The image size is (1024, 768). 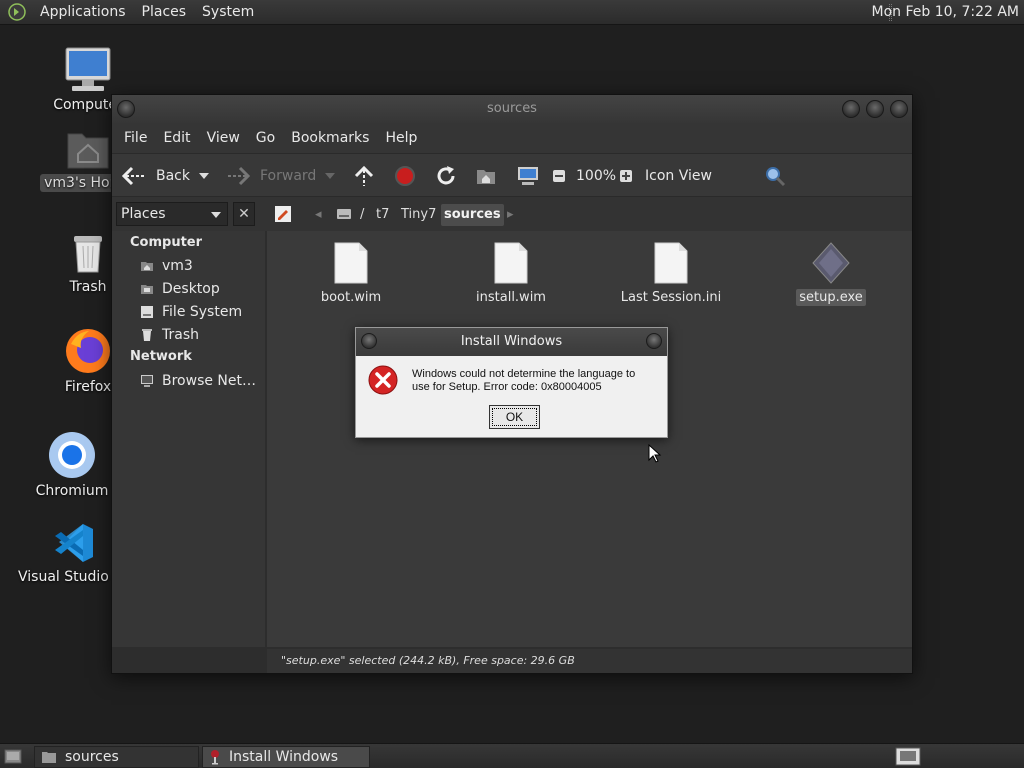 I want to click on search-button, so click(x=775, y=176).